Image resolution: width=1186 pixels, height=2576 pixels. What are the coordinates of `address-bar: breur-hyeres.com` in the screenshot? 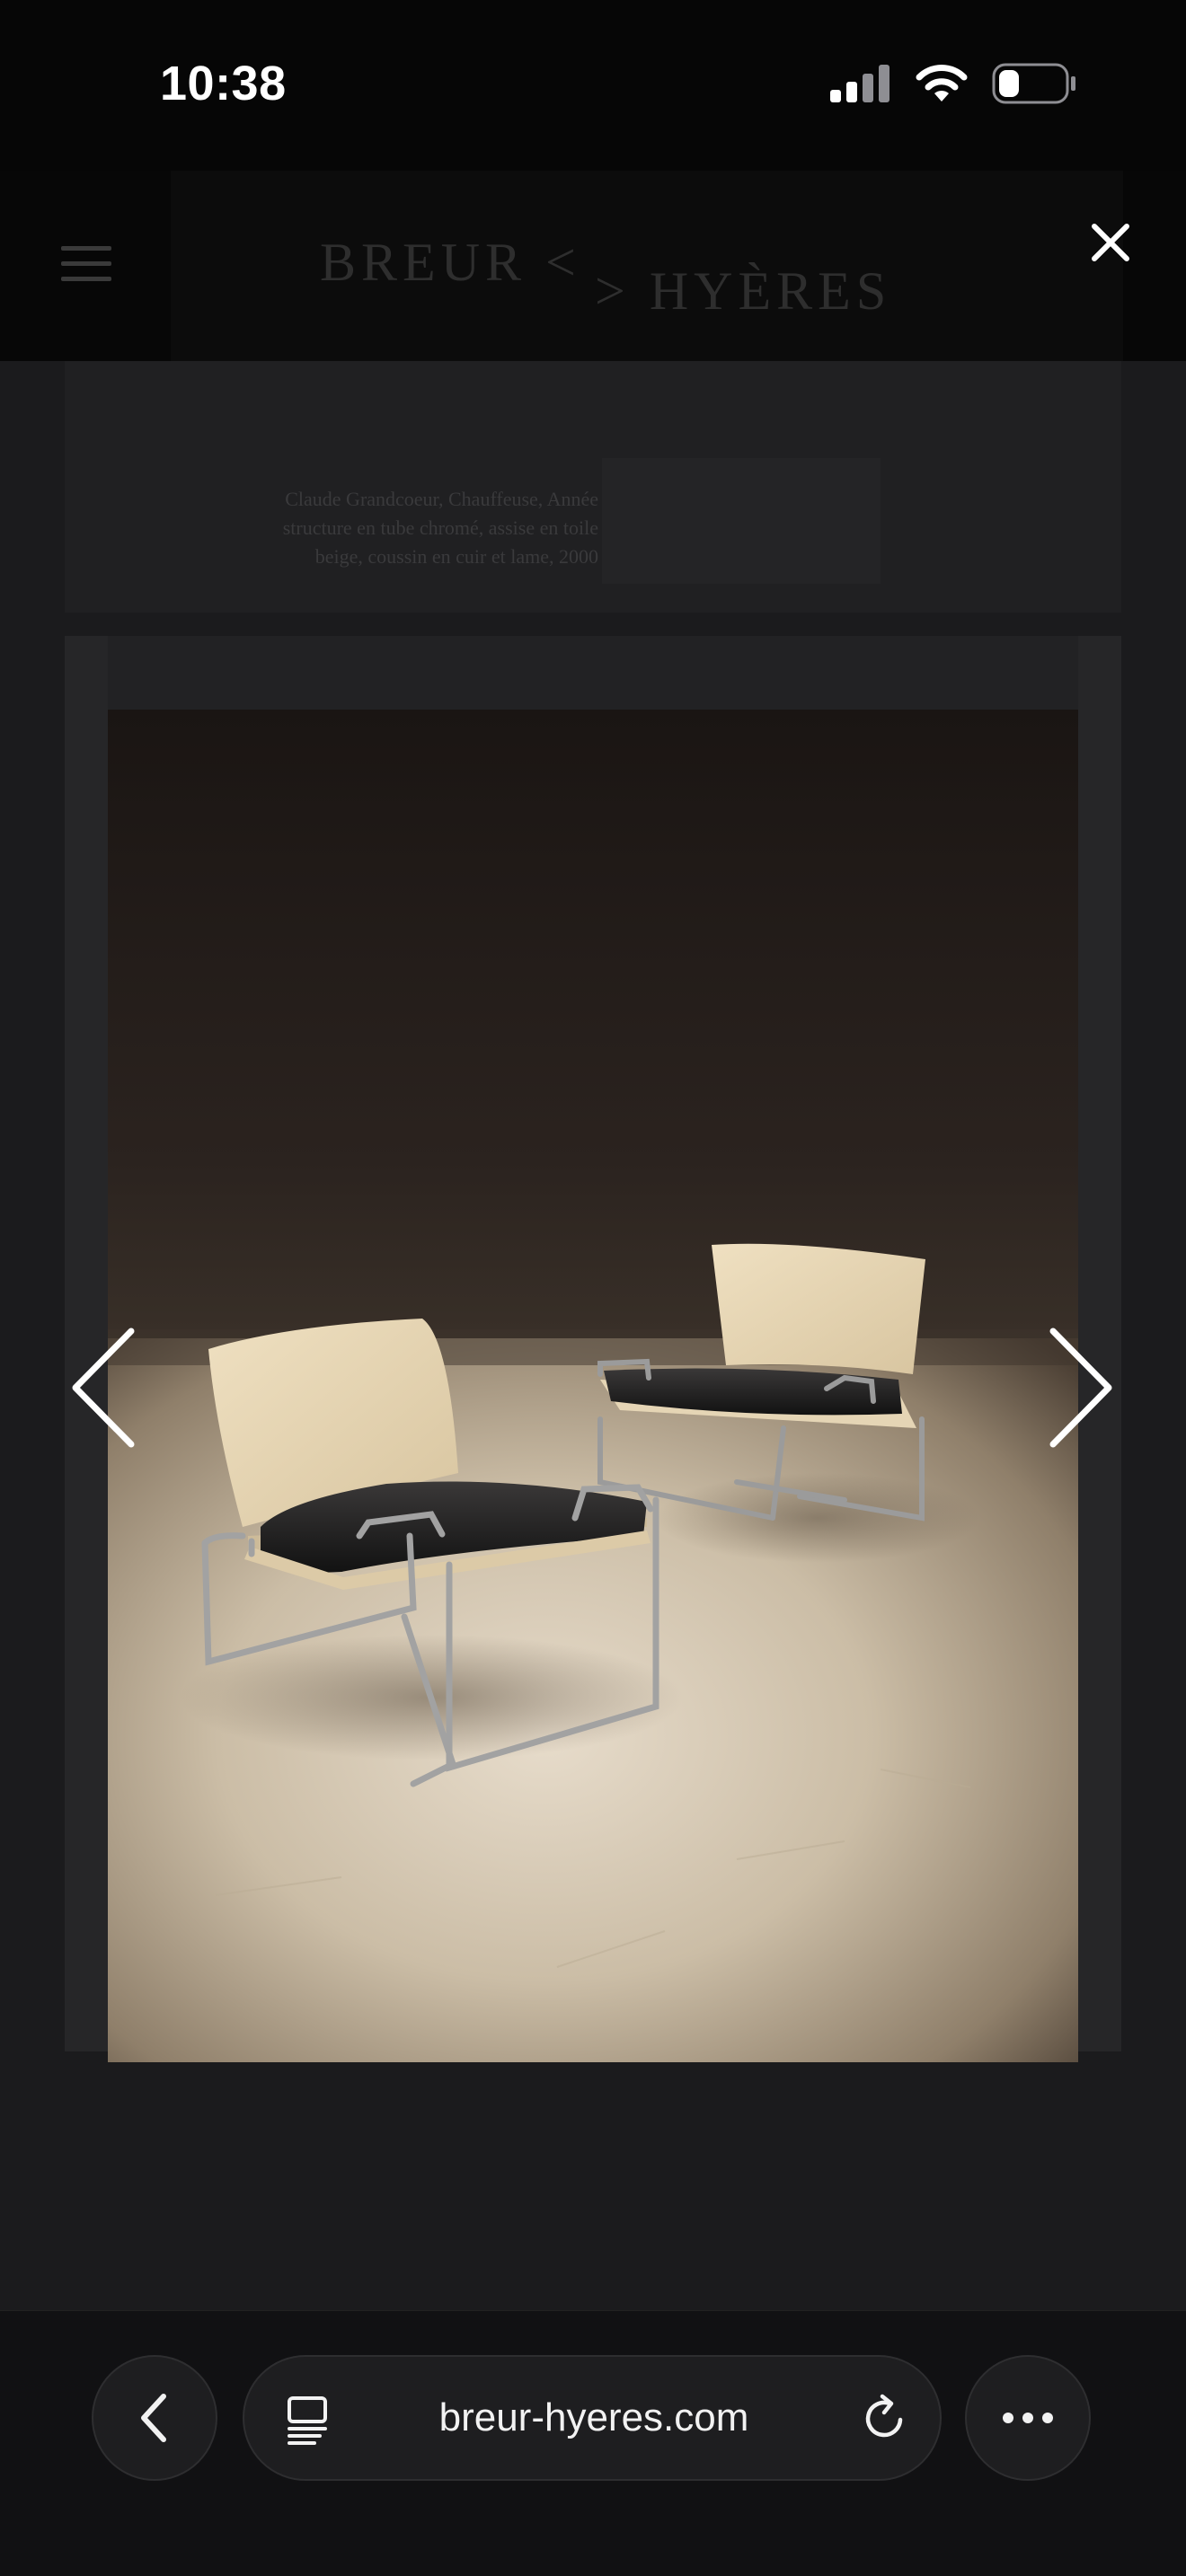 It's located at (592, 2418).